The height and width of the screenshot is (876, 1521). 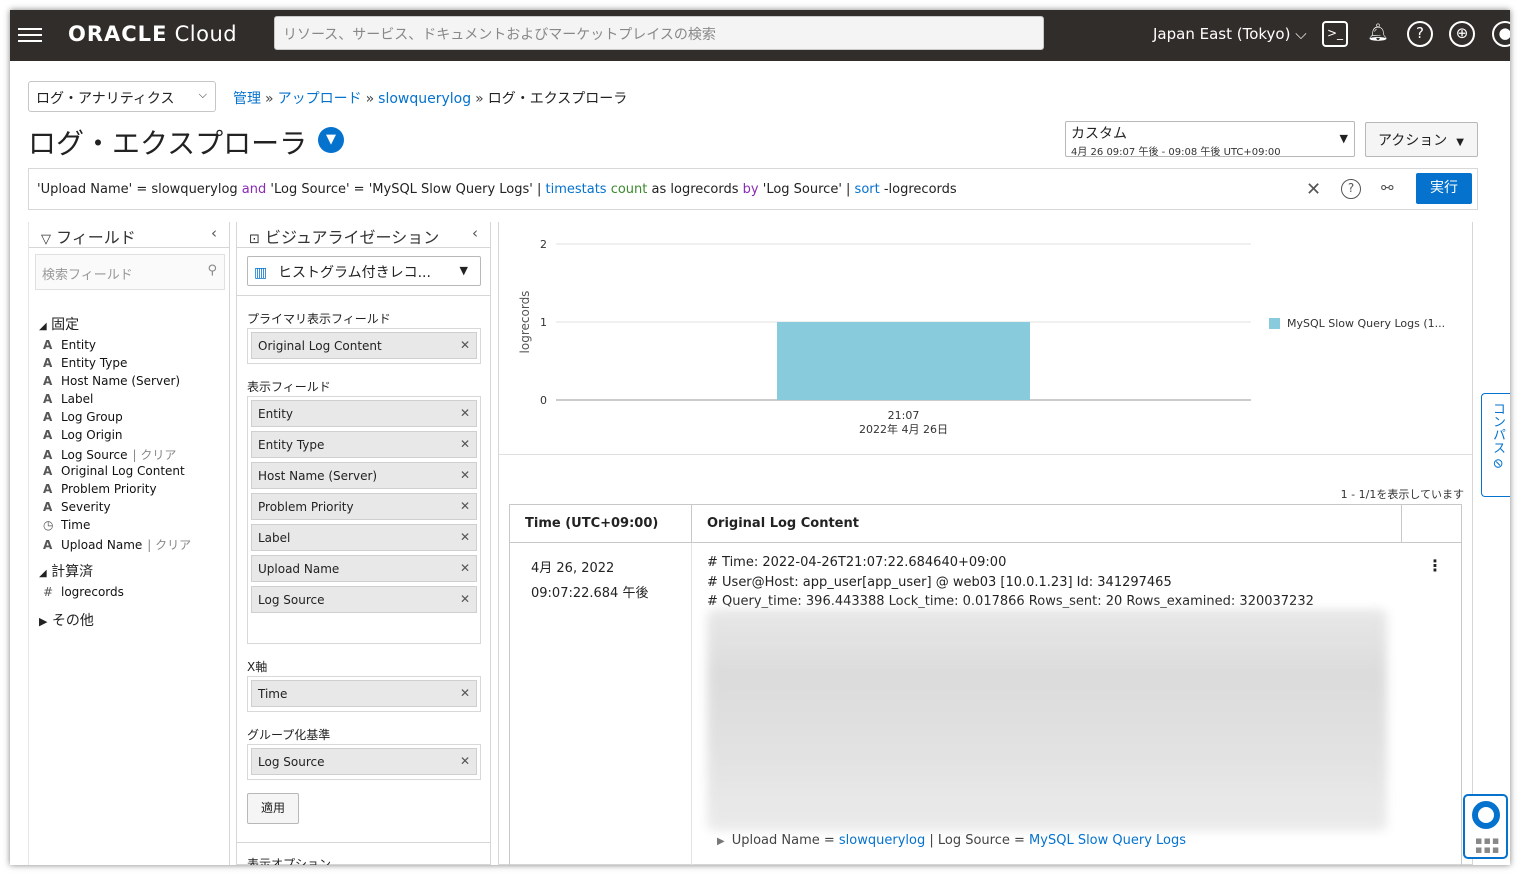 I want to click on field-search-input: 検索フィールド ⚲, so click(x=130, y=272).